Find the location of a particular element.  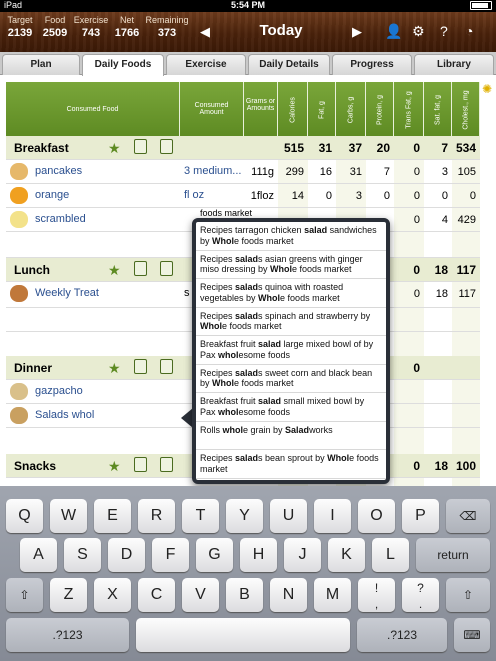

numbers-key-right: .?123 is located at coordinates (402, 635).